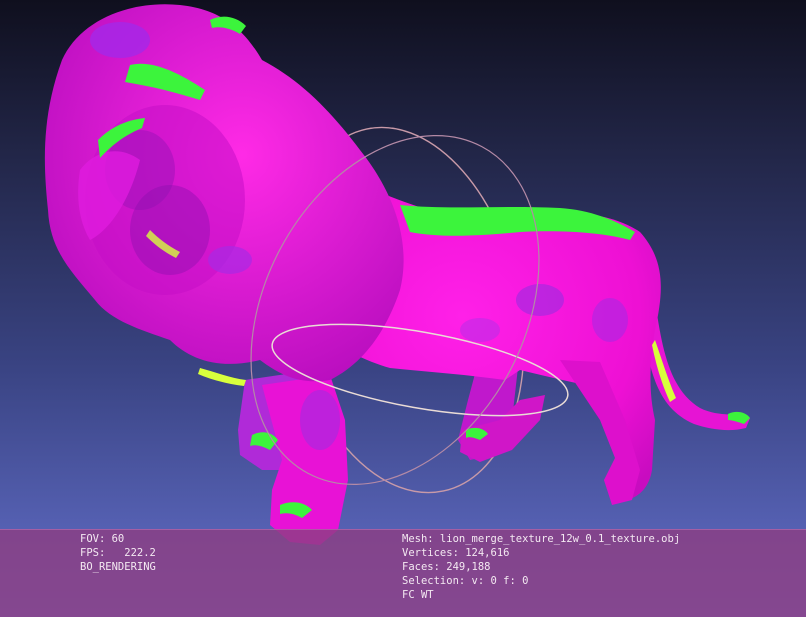 The width and height of the screenshot is (806, 617). I want to click on info-left-column: FOV: 60 FPS: 222.2 BO_RENDERING, so click(118, 553).